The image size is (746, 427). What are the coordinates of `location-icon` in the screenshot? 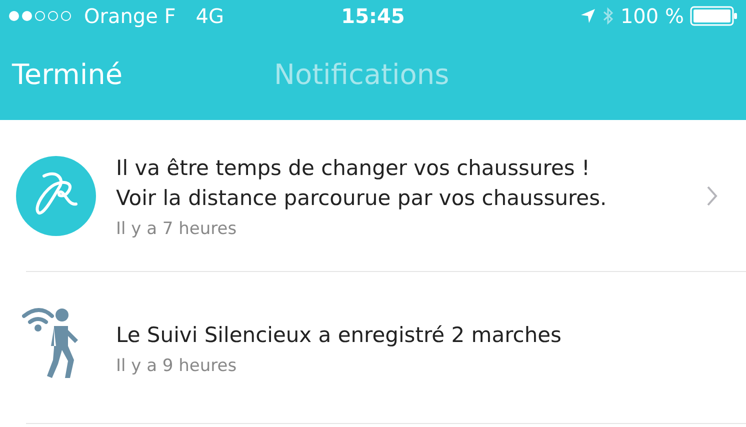 It's located at (588, 16).